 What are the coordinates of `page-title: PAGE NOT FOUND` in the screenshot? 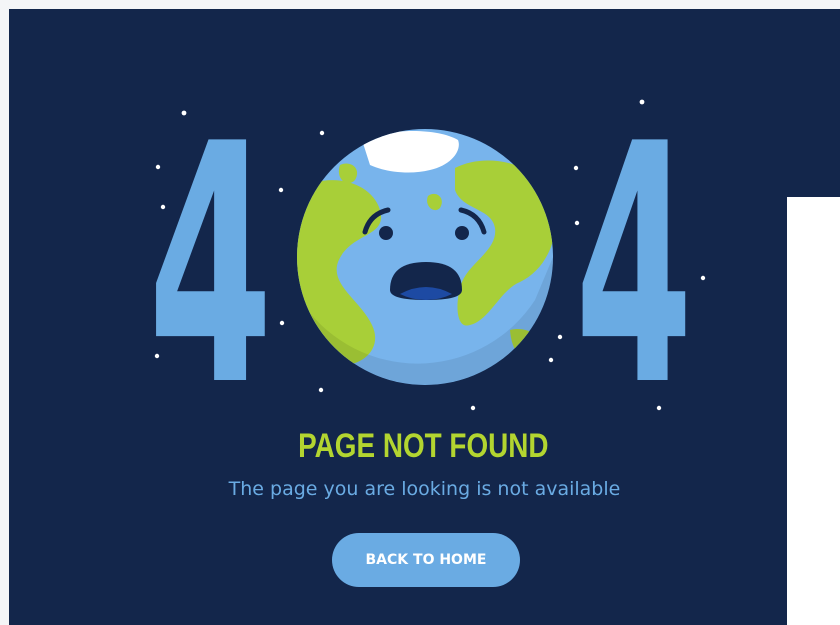 It's located at (423, 446).